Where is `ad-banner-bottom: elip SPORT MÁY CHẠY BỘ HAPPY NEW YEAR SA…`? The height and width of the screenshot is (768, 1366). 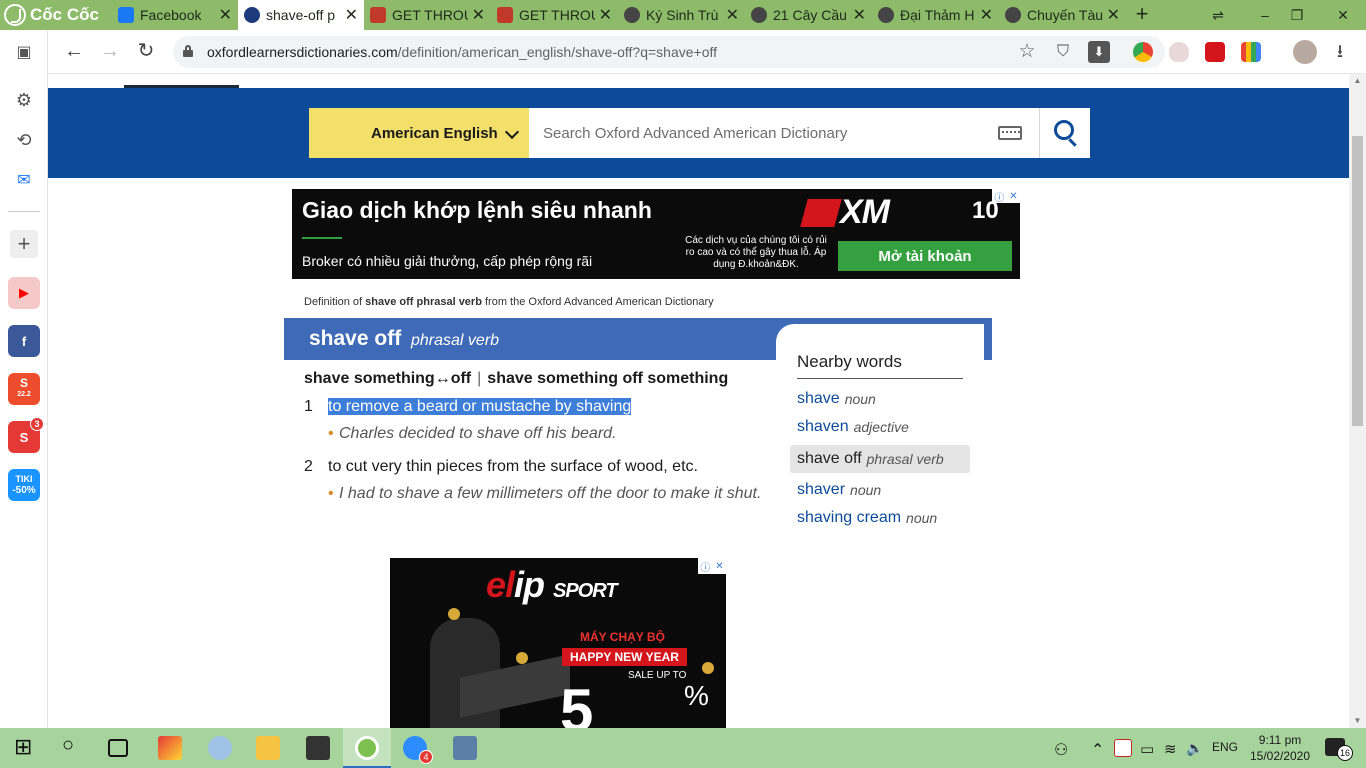
ad-banner-bottom: elip SPORT MÁY CHẠY BỘ HAPPY NEW YEAR SA… is located at coordinates (558, 643).